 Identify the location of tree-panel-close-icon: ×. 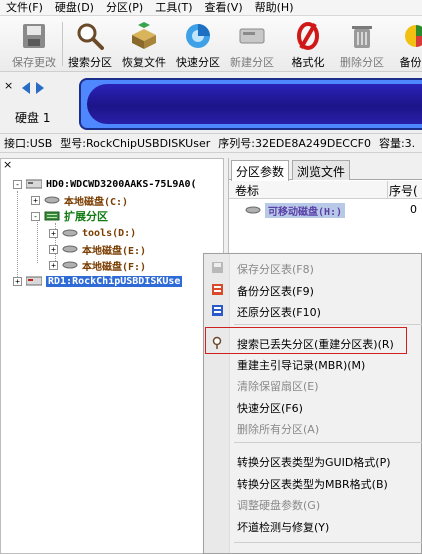
(7, 164).